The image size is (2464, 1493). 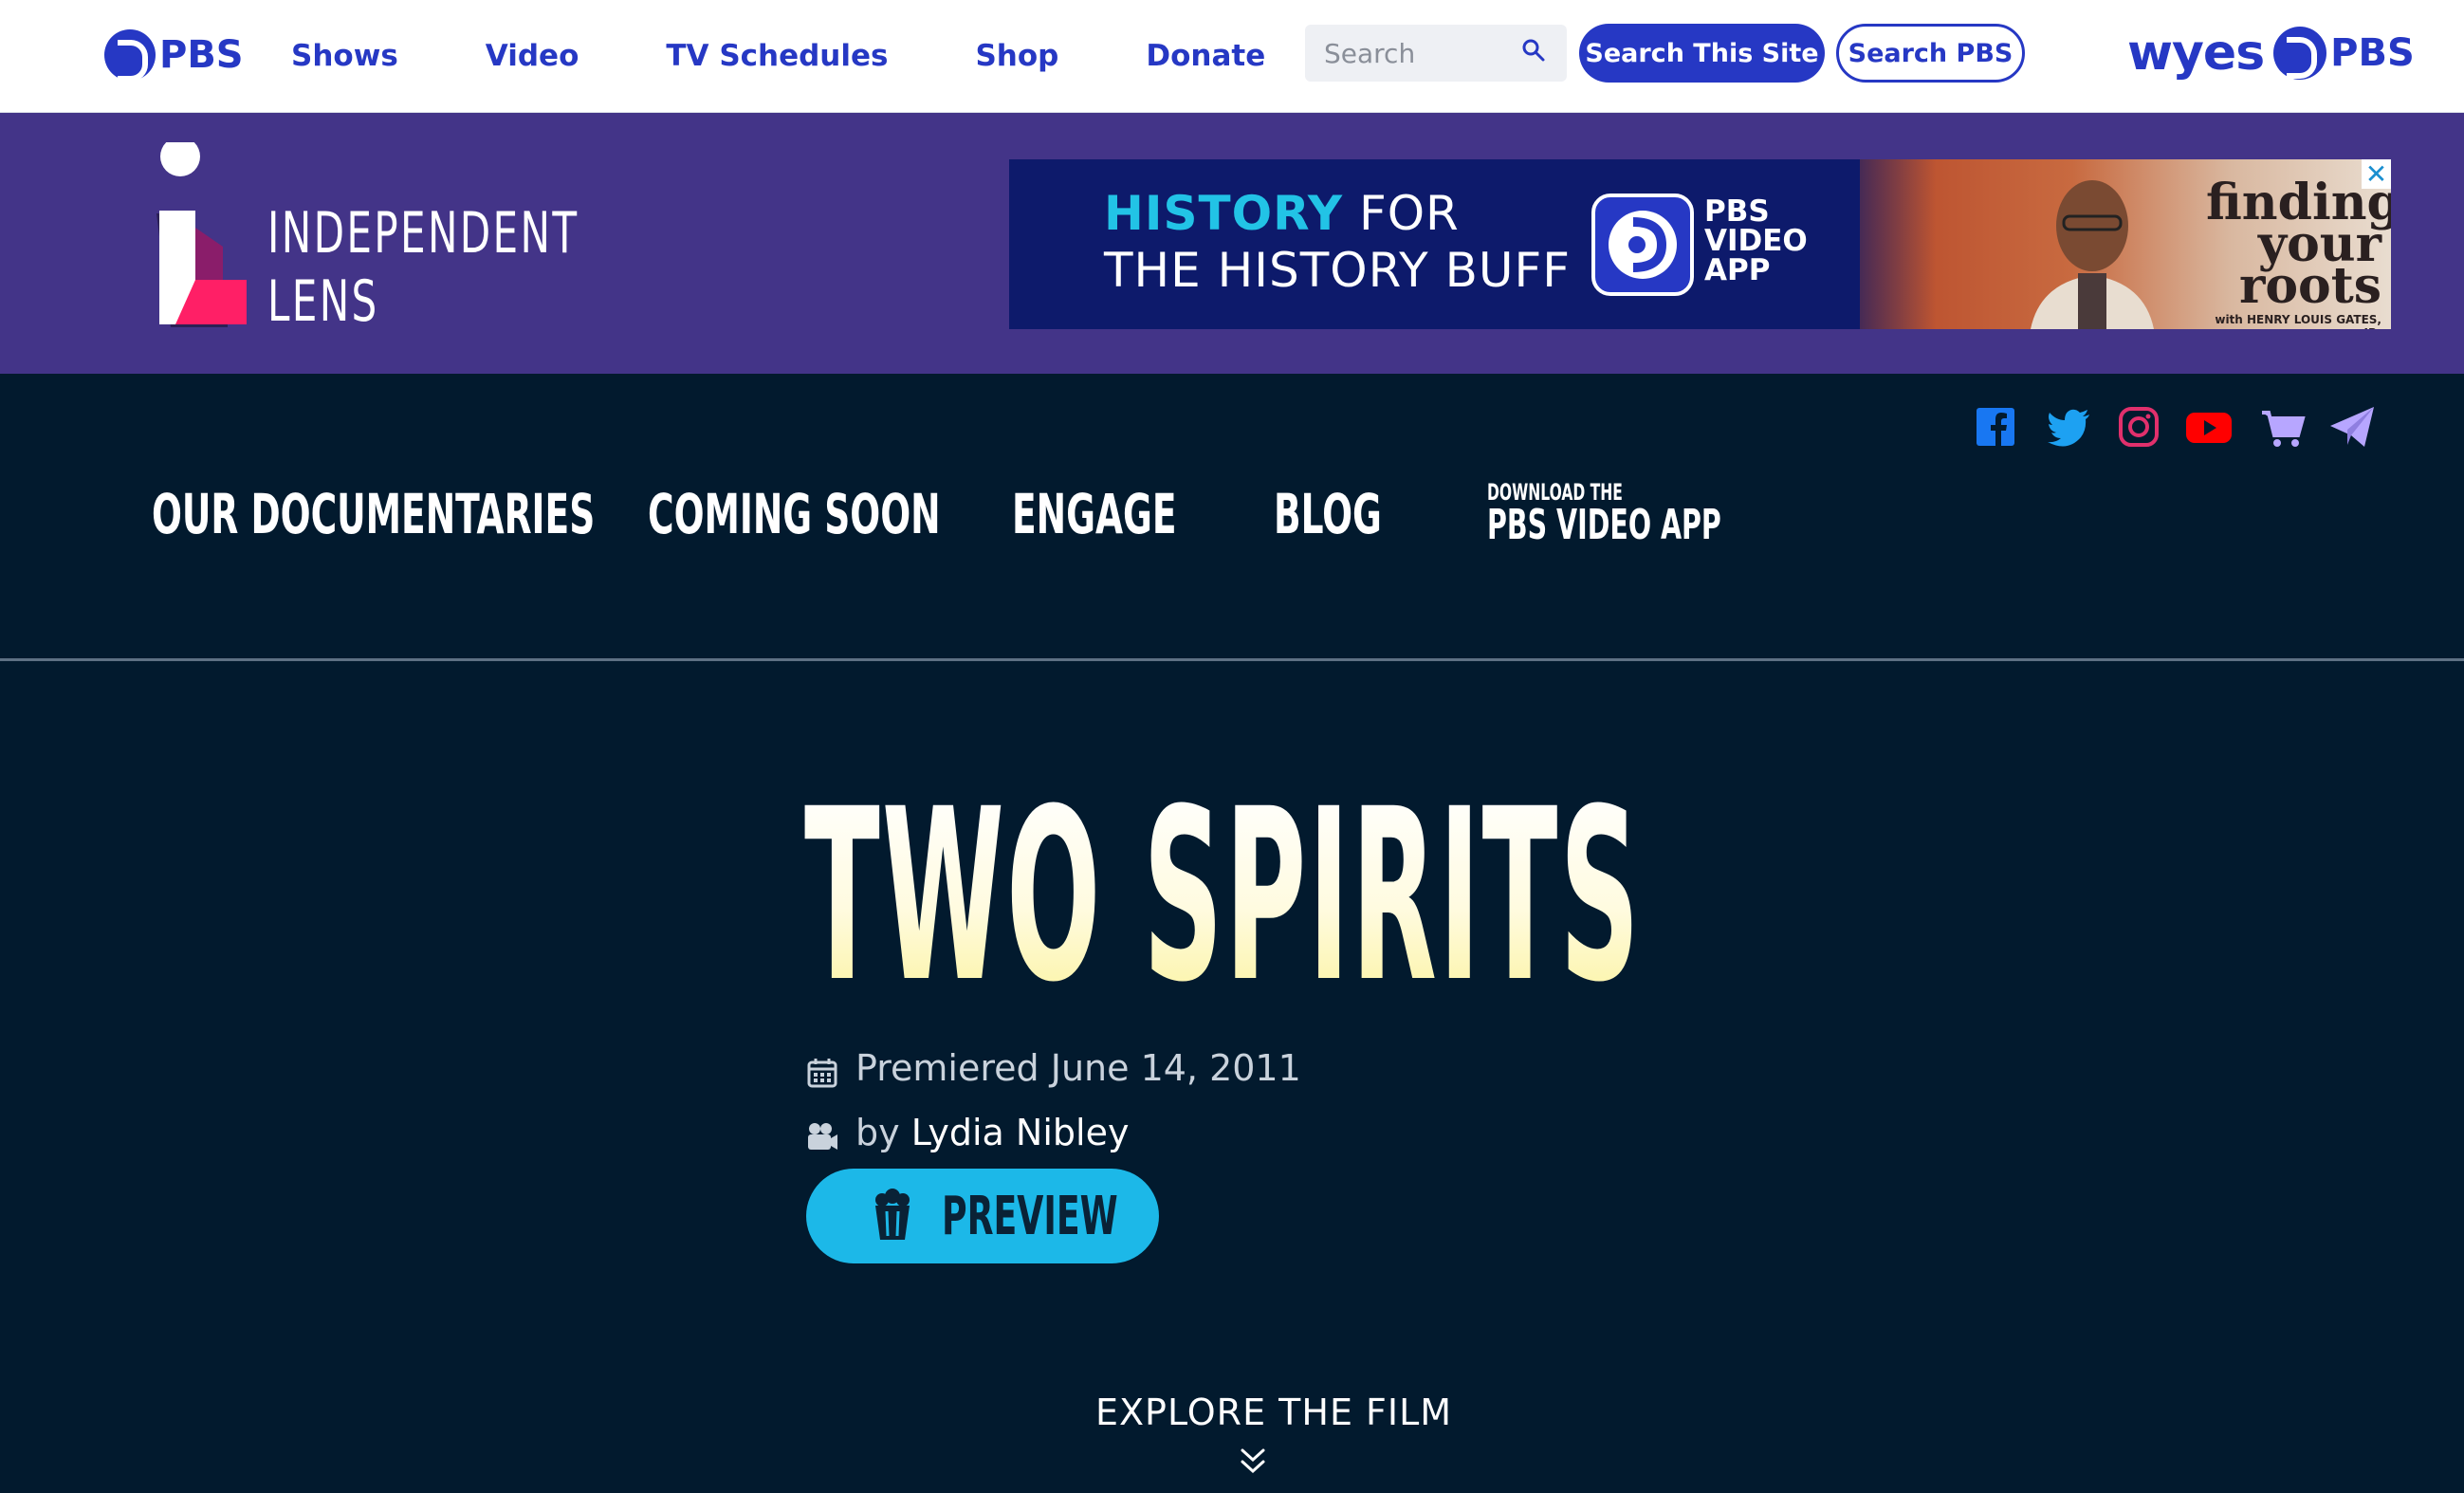 I want to click on ad-headline-accent: HISTORY, so click(x=1224, y=213).